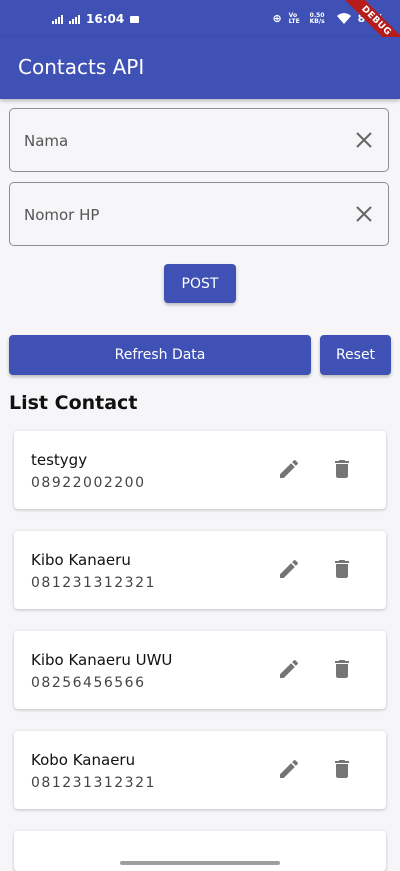 The image size is (400, 871). Describe the element at coordinates (200, 670) in the screenshot. I see `contact-card: Kibo Kanaeru UWU 08256456566` at that location.